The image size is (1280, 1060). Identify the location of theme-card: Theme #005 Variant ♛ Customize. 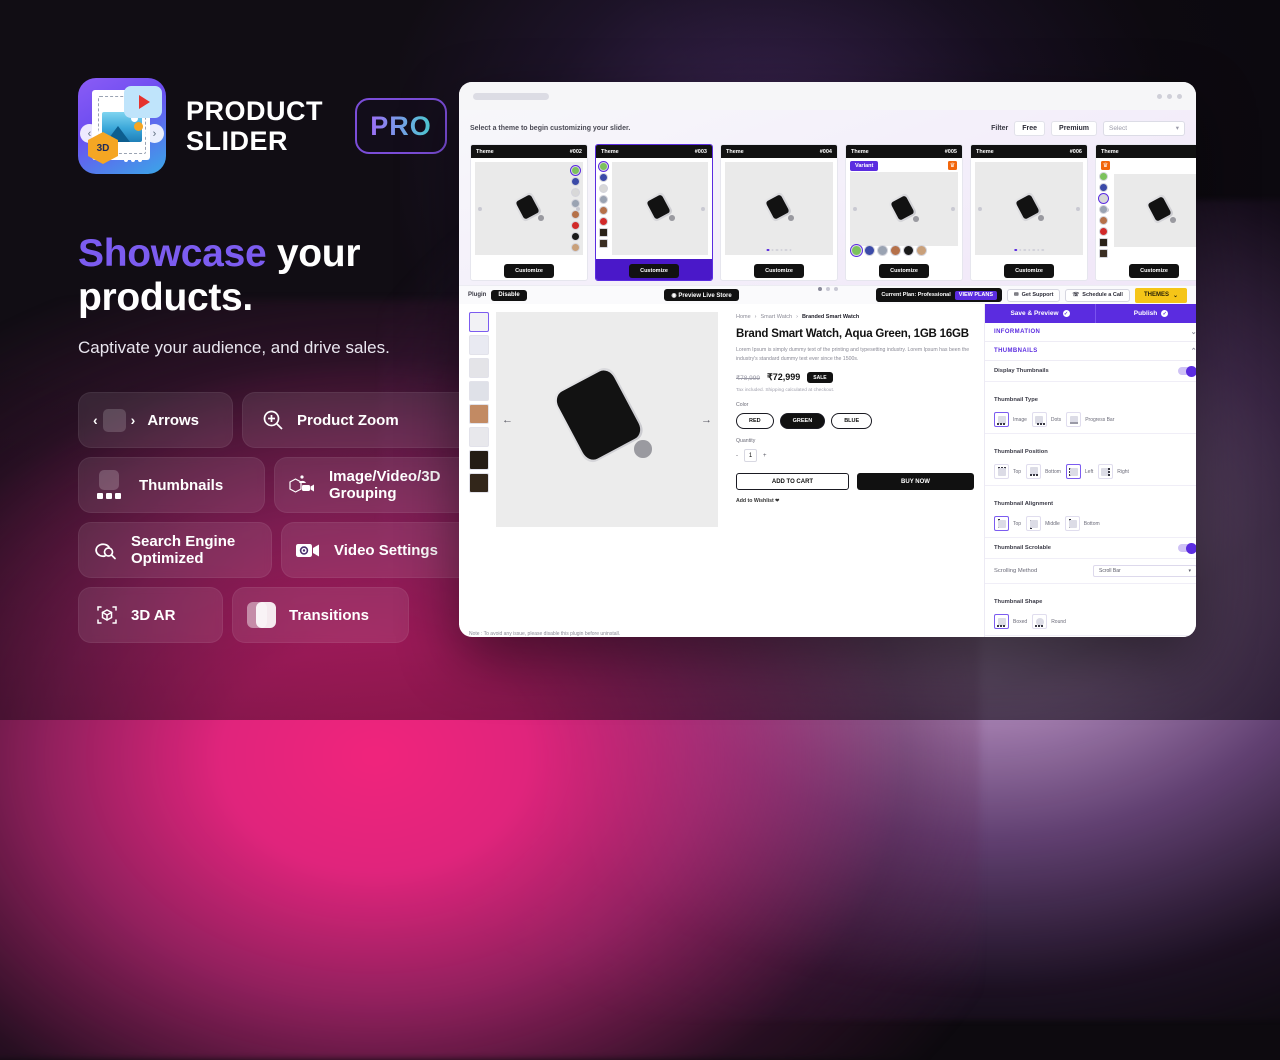
(904, 212).